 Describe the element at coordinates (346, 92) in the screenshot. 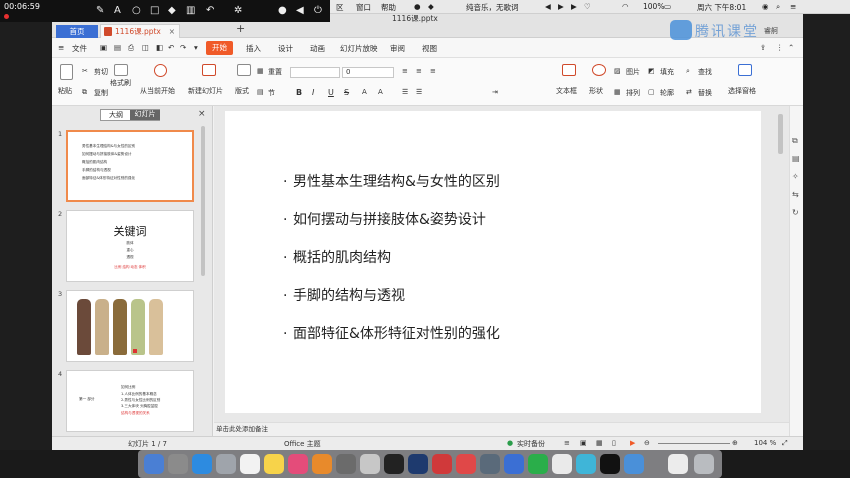

I see `strikethrough-button: S` at that location.